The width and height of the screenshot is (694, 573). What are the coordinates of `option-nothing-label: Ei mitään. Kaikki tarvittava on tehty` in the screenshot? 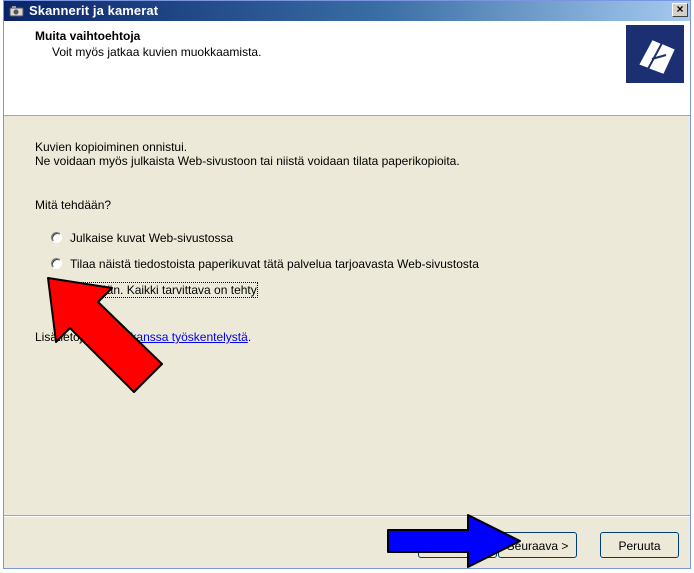 It's located at (163, 290).